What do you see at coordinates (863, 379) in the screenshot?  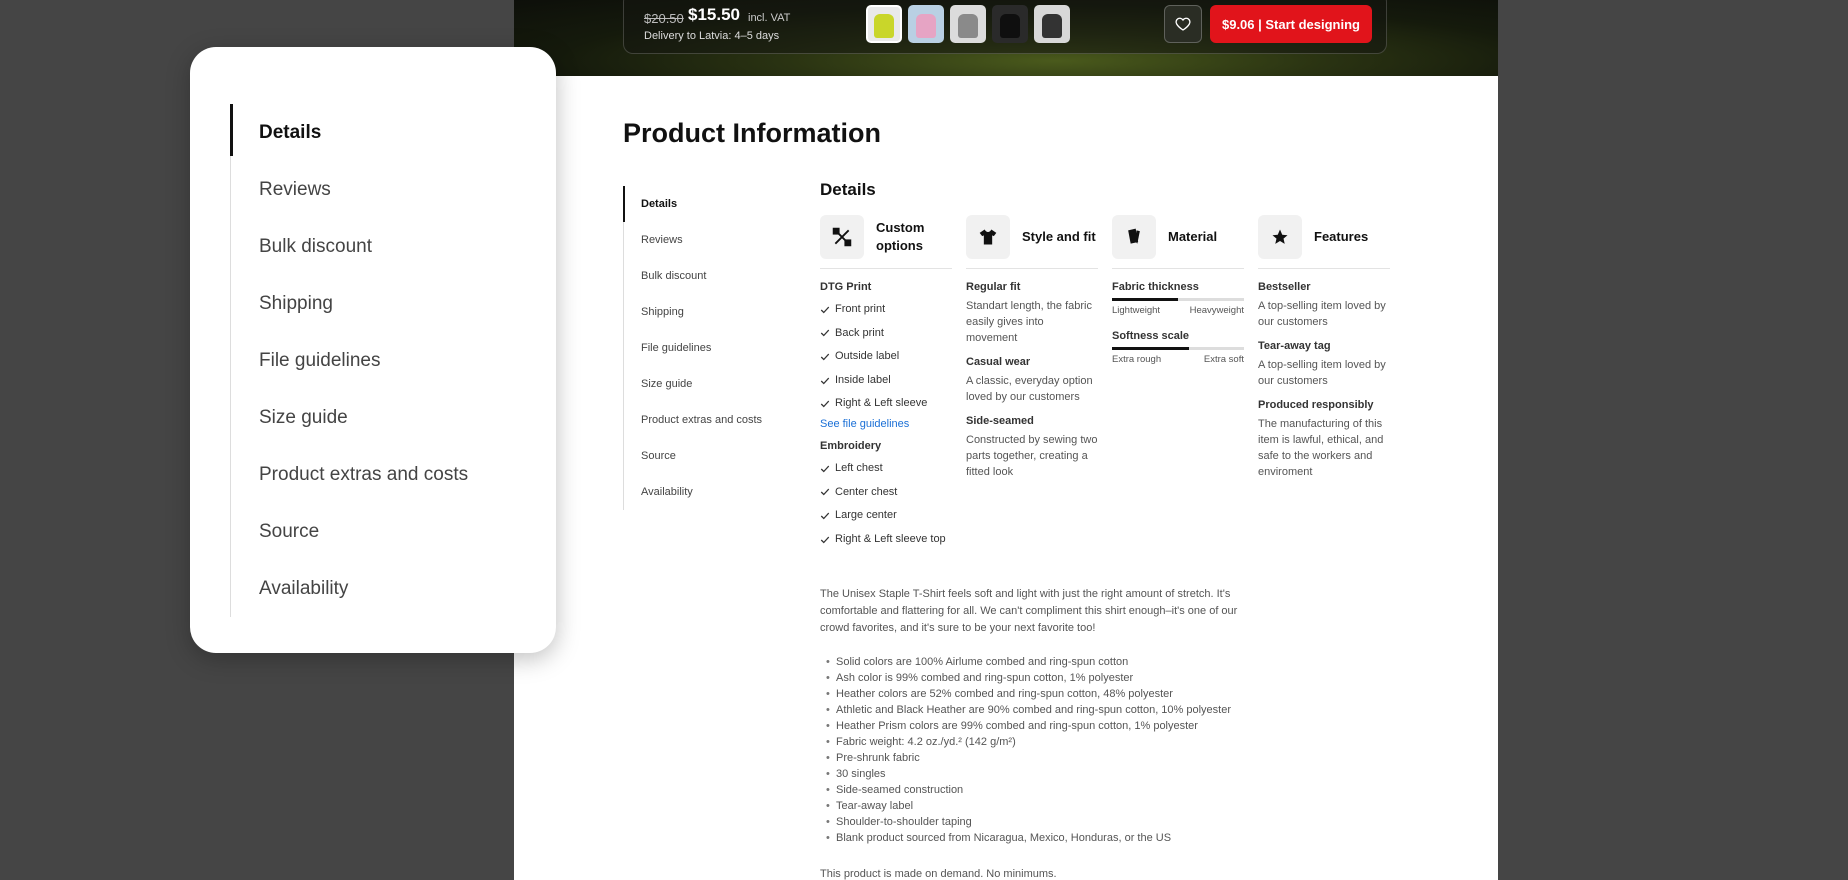 I see `option-label: Inside label` at bounding box center [863, 379].